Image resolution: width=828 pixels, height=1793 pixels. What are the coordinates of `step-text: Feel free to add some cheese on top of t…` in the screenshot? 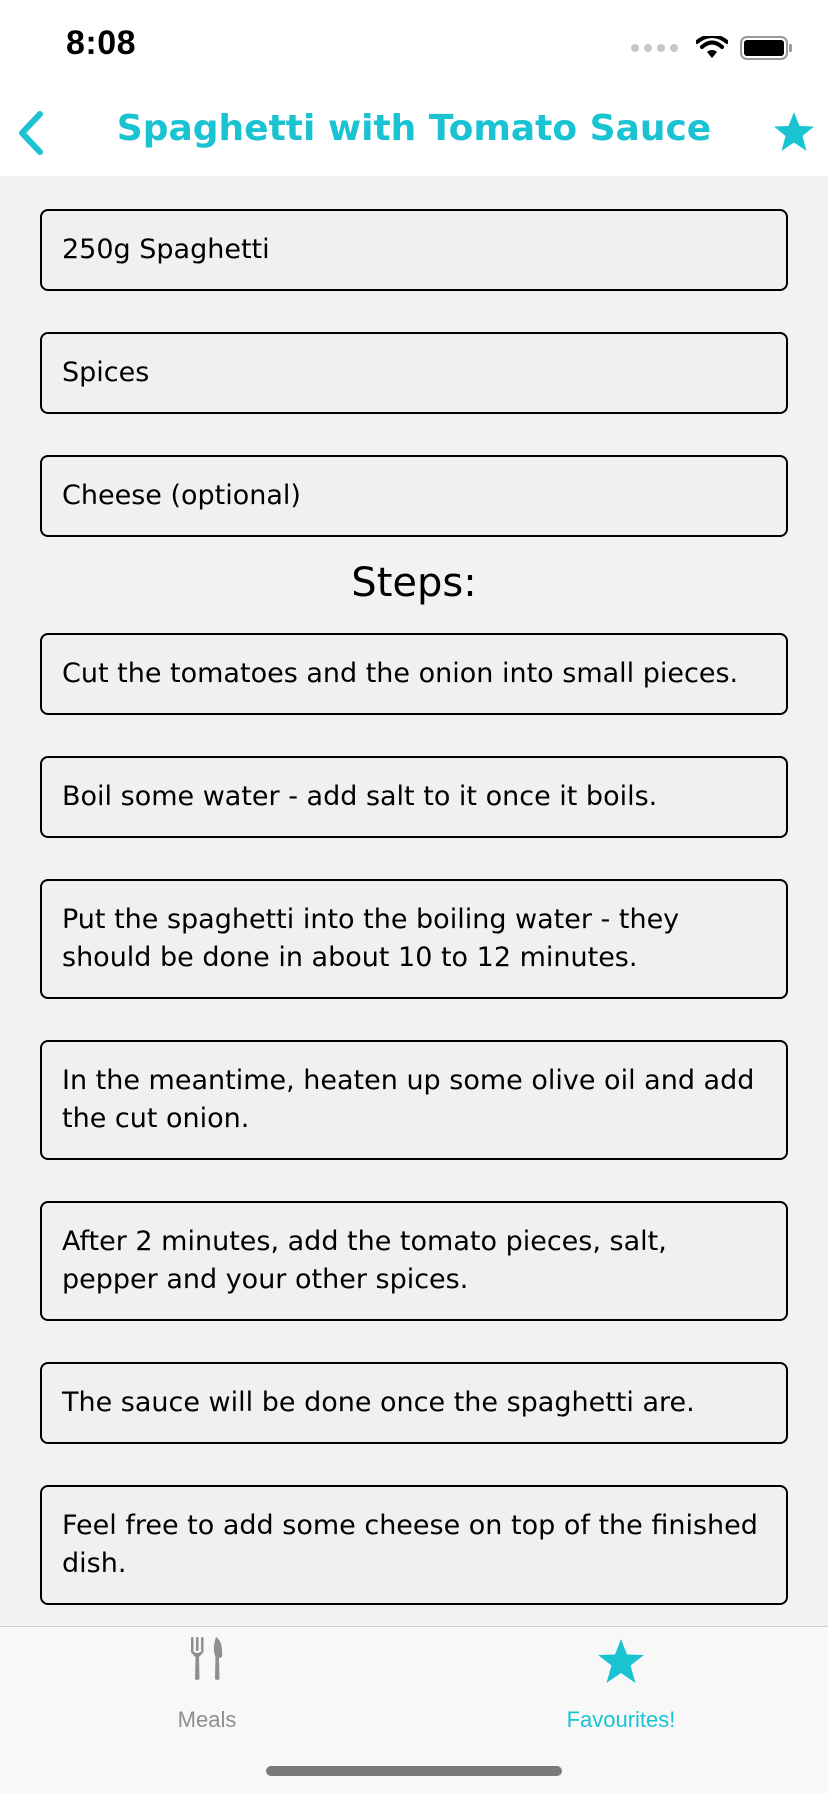 It's located at (410, 1544).